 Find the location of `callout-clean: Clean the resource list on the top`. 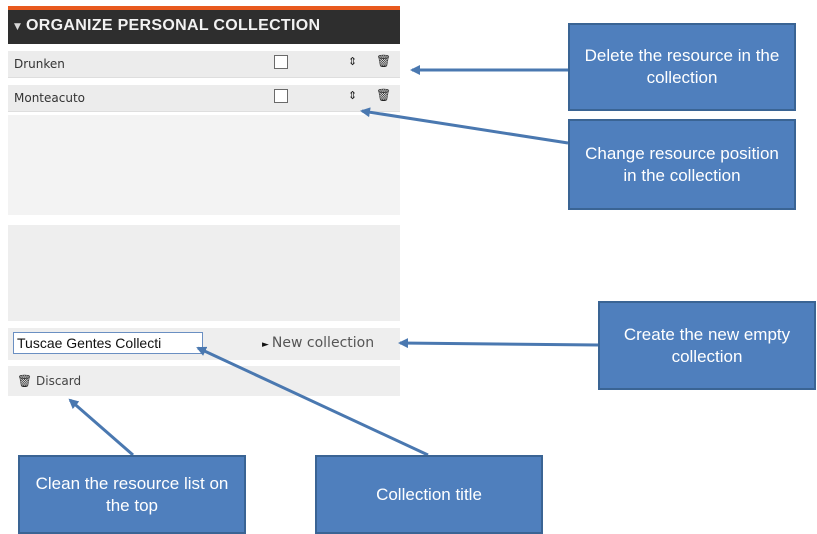

callout-clean: Clean the resource list on the top is located at coordinates (132, 494).